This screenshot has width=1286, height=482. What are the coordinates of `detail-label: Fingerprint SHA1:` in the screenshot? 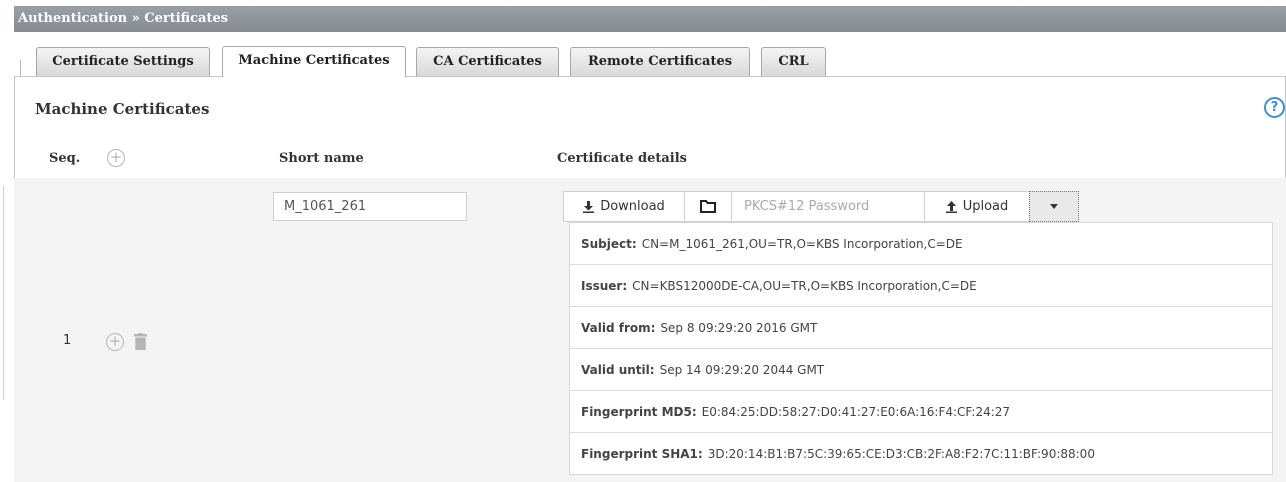 It's located at (642, 454).